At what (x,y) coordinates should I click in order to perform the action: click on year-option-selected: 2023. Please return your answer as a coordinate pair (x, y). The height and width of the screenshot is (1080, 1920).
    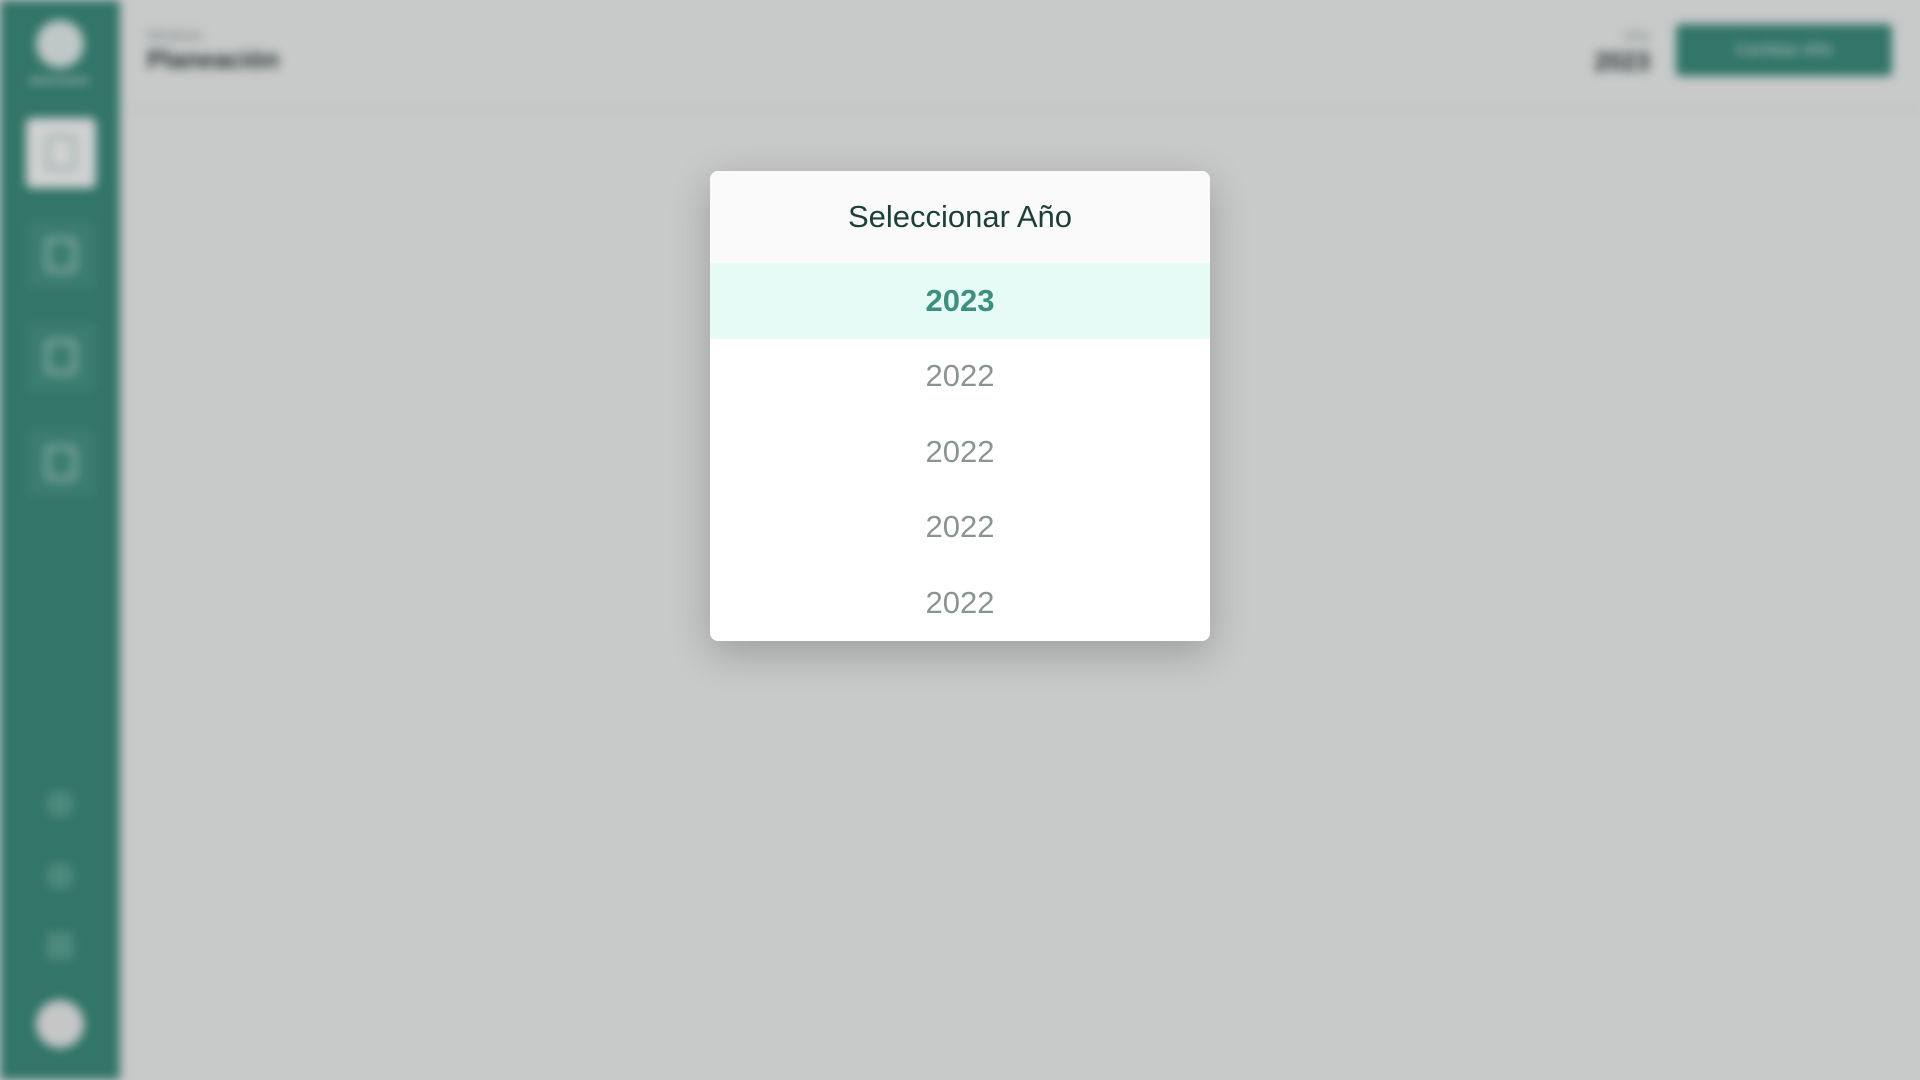
    Looking at the image, I should click on (960, 301).